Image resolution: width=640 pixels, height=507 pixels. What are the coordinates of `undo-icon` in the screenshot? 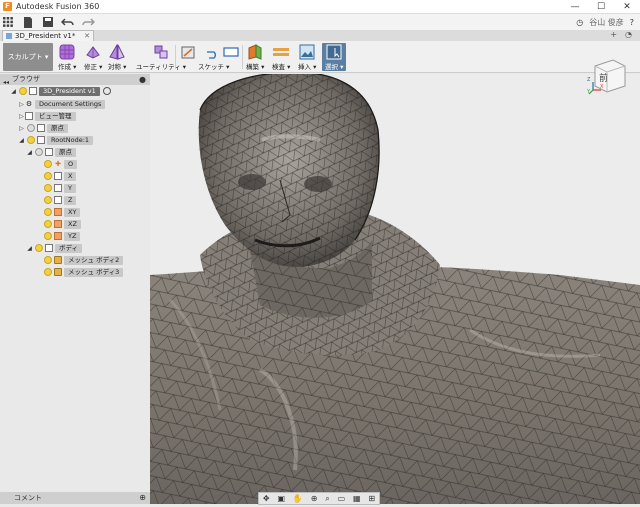 It's located at (68, 22).